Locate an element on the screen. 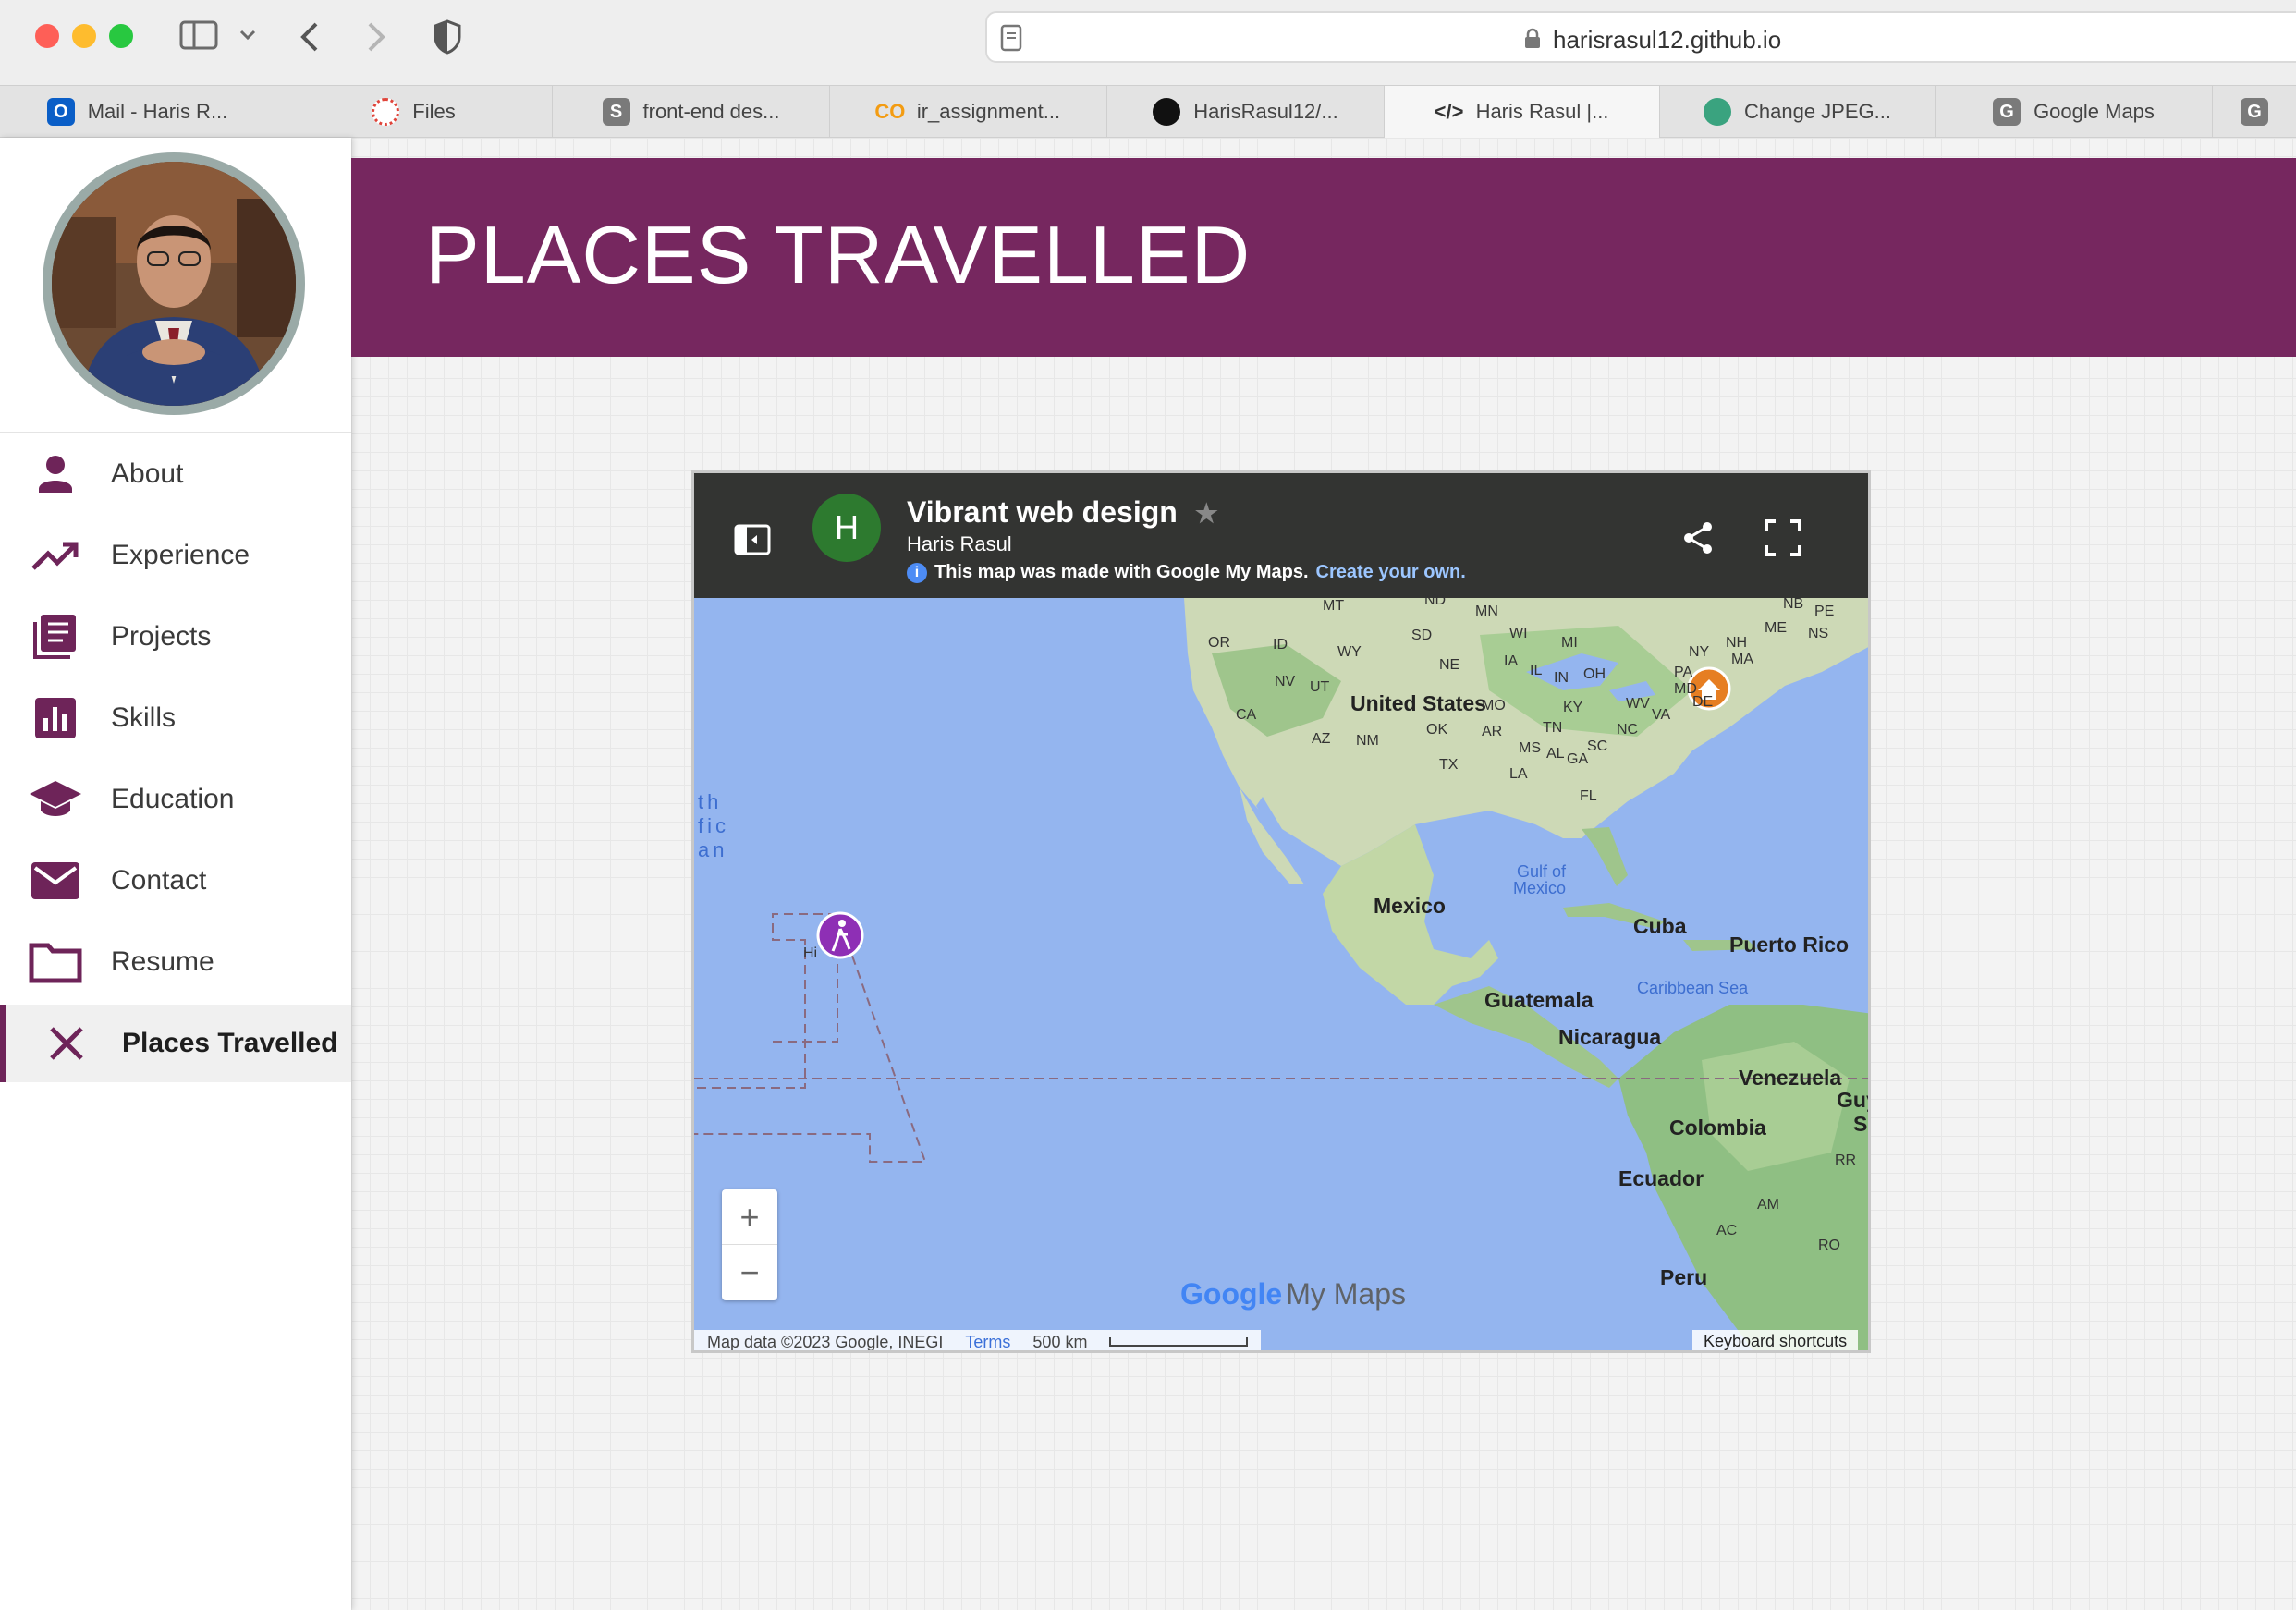 The width and height of the screenshot is (2296, 1610). zoom-out-button: − is located at coordinates (749, 1273).